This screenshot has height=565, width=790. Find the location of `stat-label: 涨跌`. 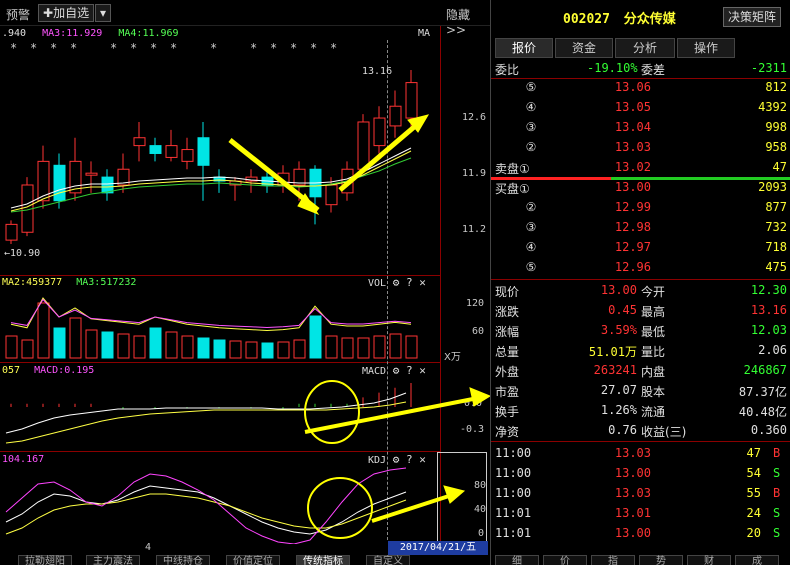

stat-label: 涨跌 is located at coordinates (507, 312).